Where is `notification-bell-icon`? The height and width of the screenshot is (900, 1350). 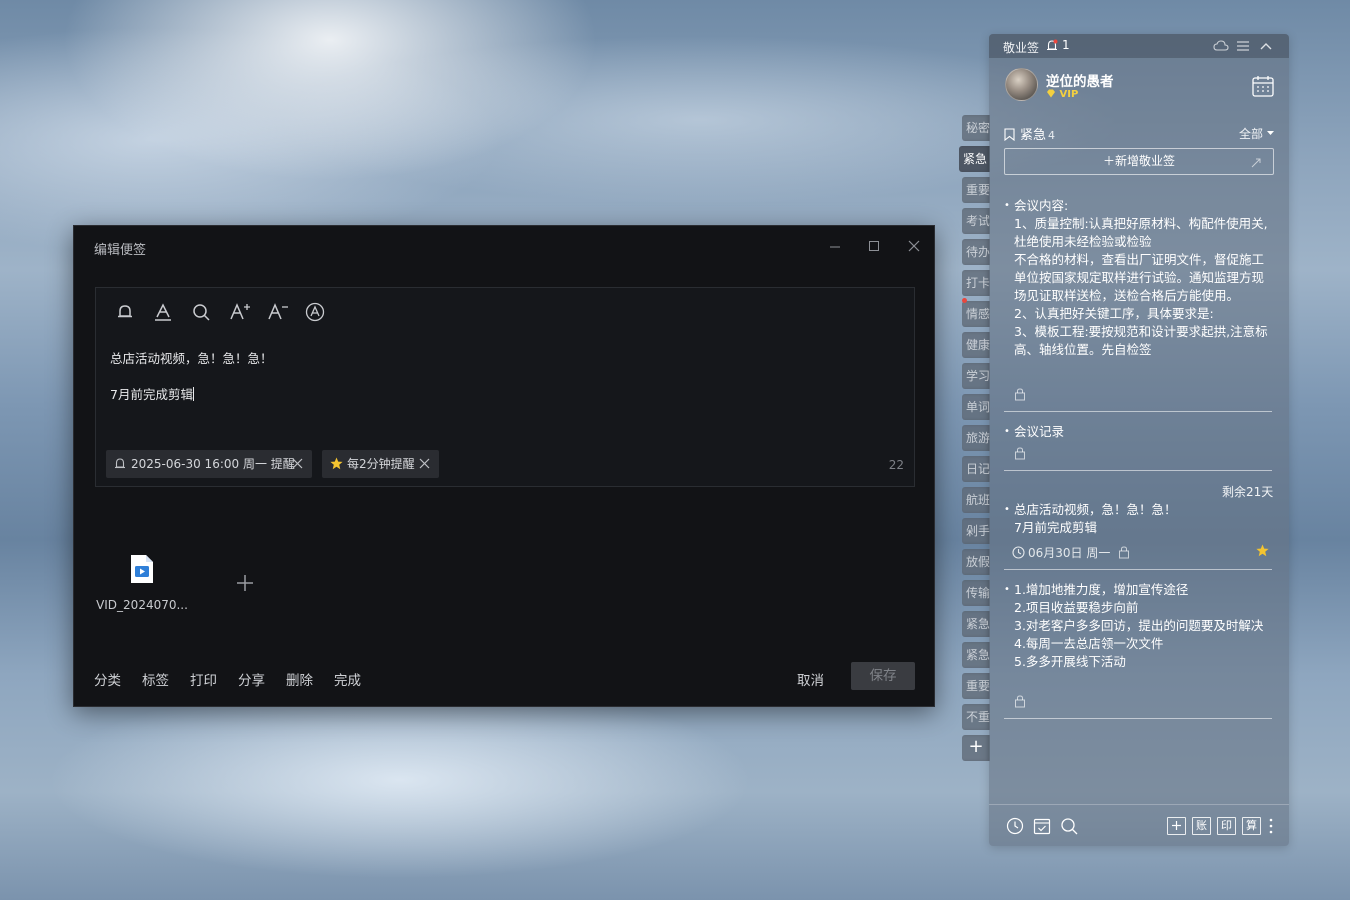 notification-bell-icon is located at coordinates (1052, 45).